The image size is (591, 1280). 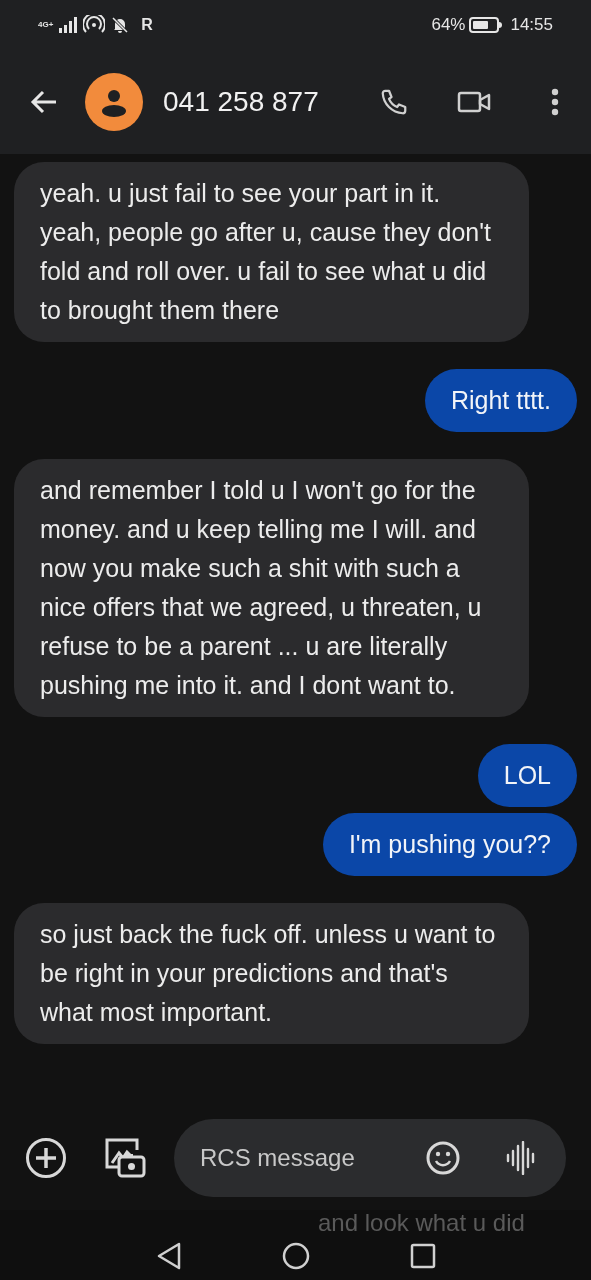 What do you see at coordinates (531, 25) in the screenshot?
I see `clock: 14:55` at bounding box center [531, 25].